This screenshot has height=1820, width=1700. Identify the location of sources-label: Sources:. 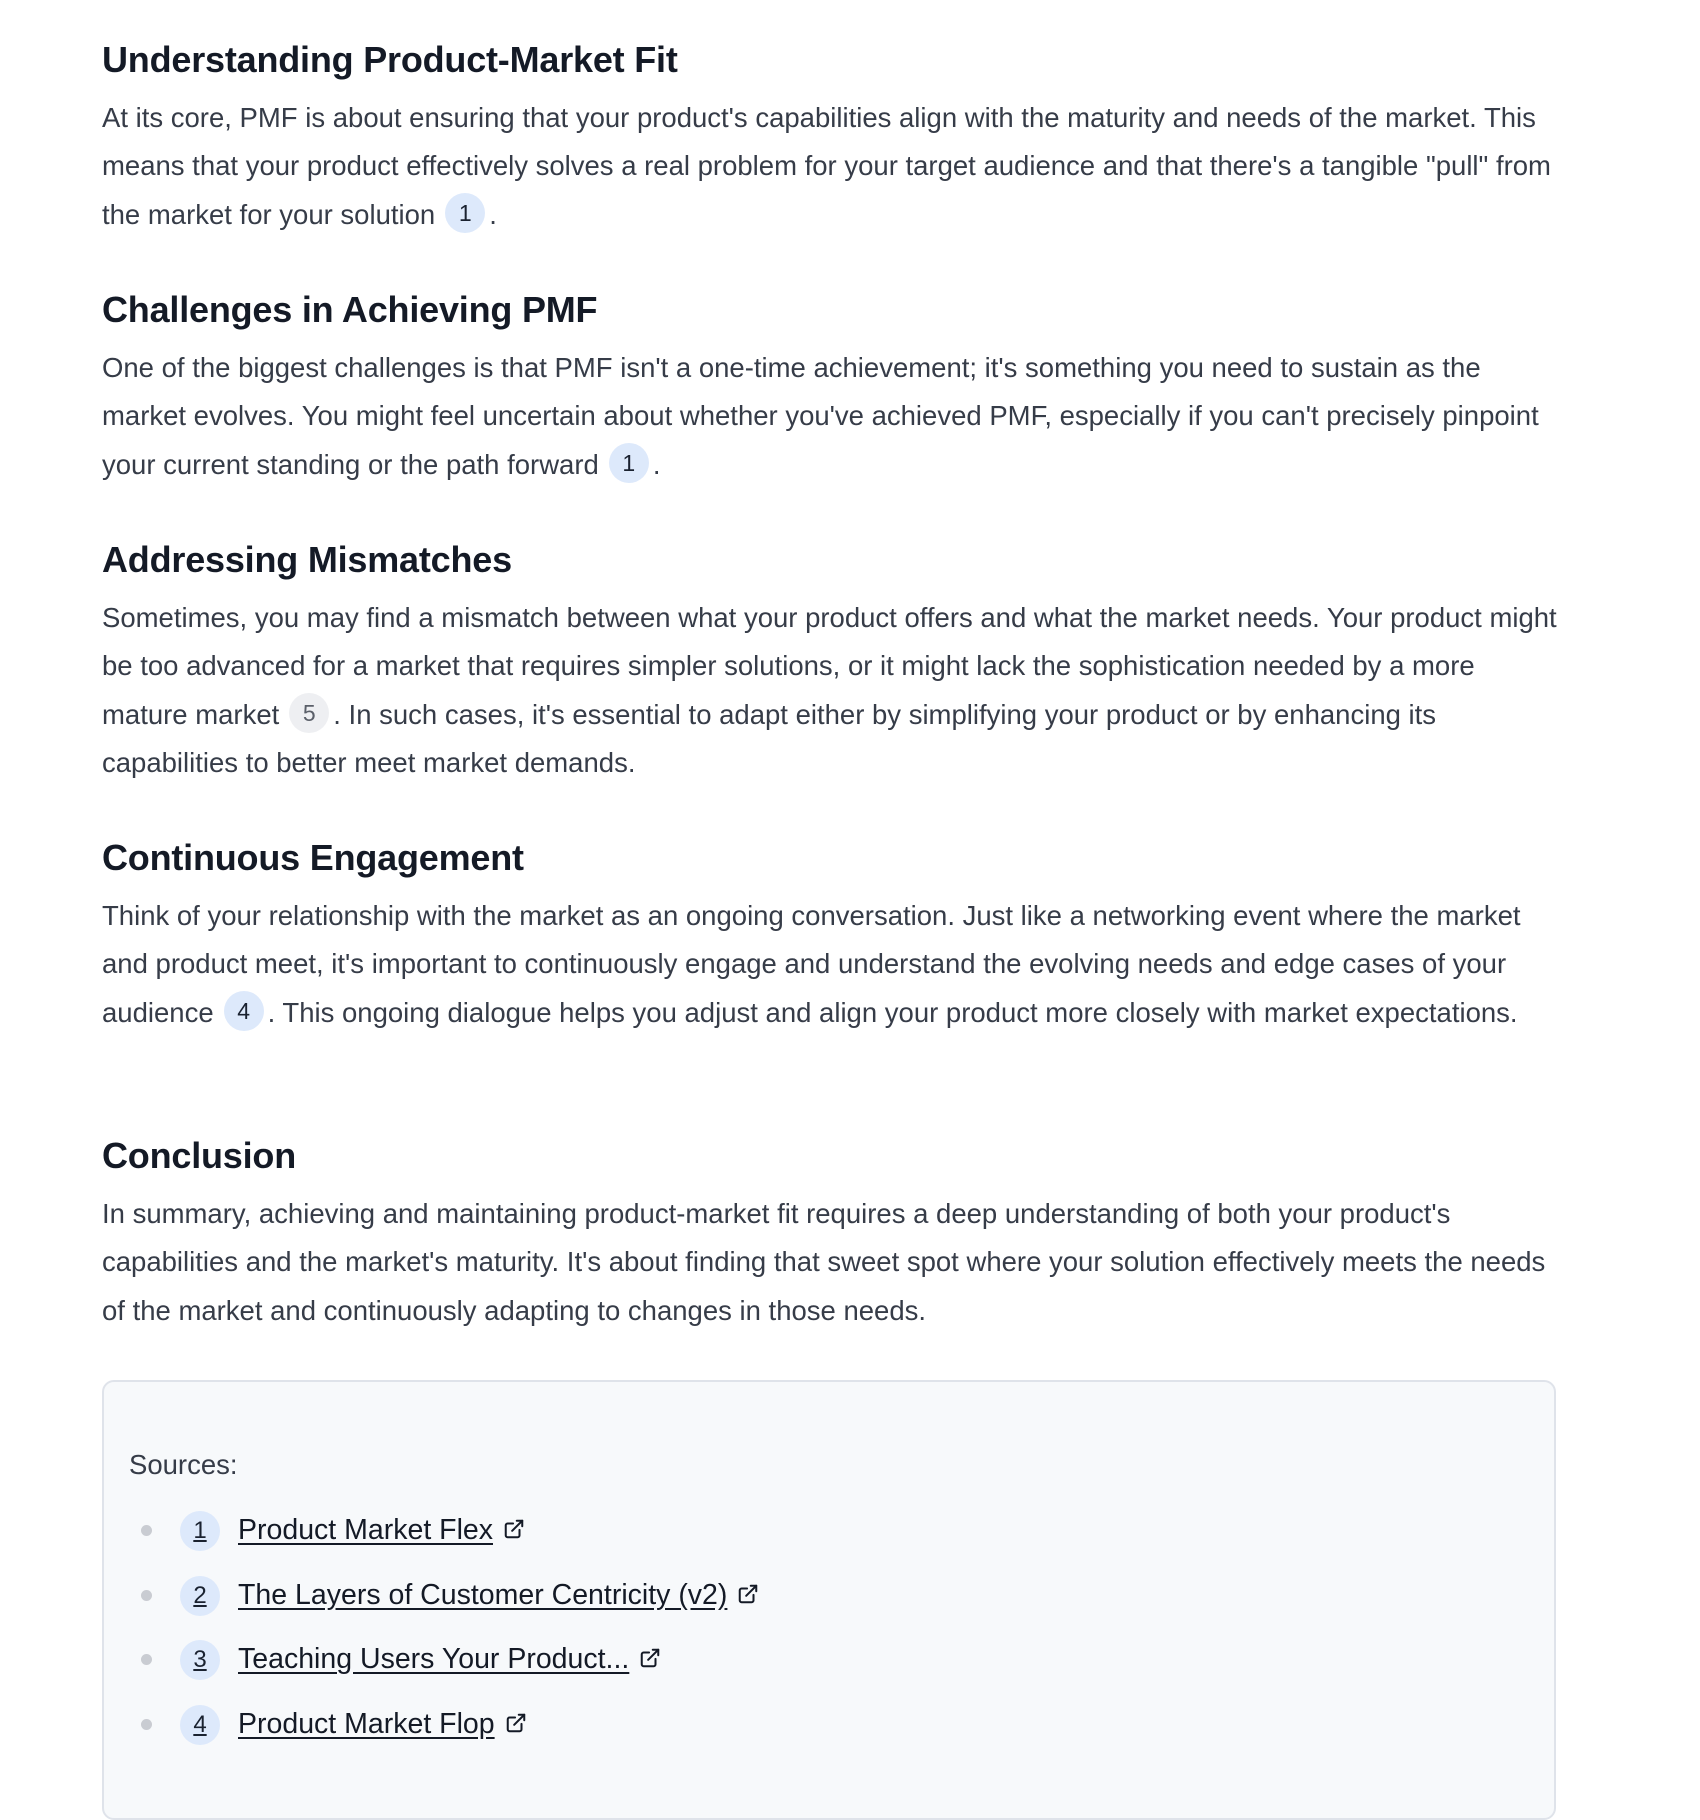
(183, 1464).